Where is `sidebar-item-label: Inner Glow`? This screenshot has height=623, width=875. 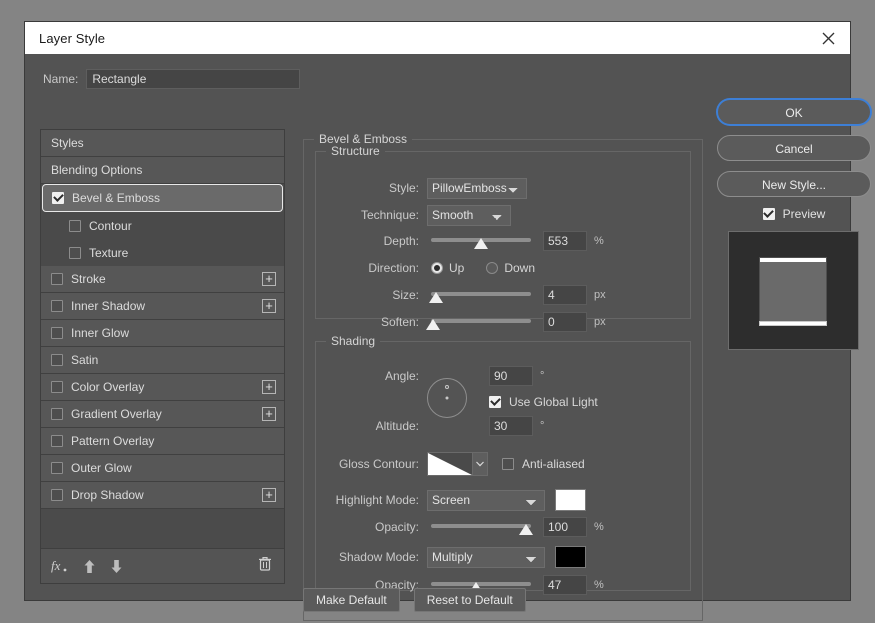
sidebar-item-label: Inner Glow is located at coordinates (100, 333).